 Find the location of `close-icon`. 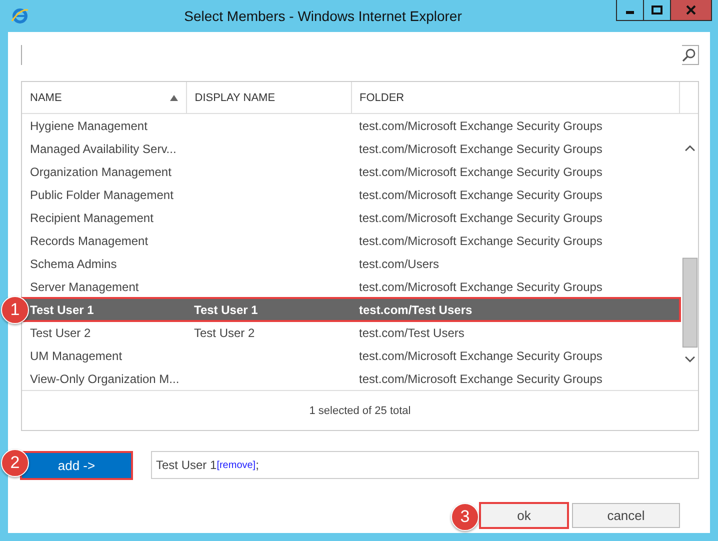

close-icon is located at coordinates (691, 10).